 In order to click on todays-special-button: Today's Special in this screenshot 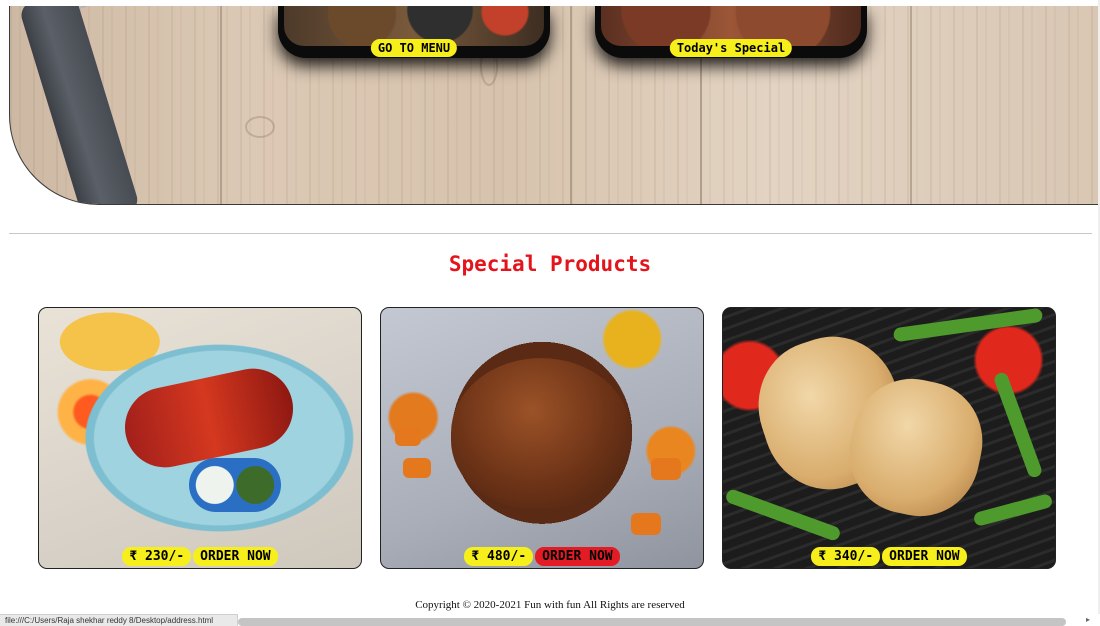, I will do `click(731, 48)`.